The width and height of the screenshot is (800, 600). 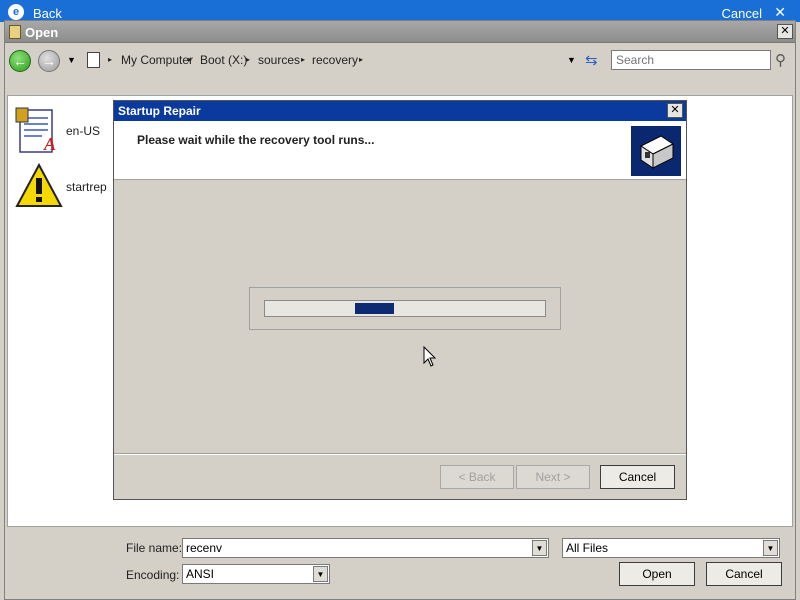 What do you see at coordinates (256, 574) in the screenshot?
I see `encoding-select: ANSI ▼` at bounding box center [256, 574].